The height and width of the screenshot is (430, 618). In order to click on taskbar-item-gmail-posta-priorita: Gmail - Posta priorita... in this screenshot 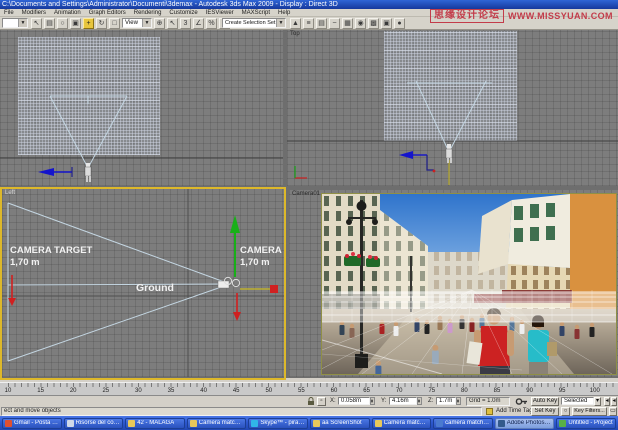, I will do `click(32, 423)`.